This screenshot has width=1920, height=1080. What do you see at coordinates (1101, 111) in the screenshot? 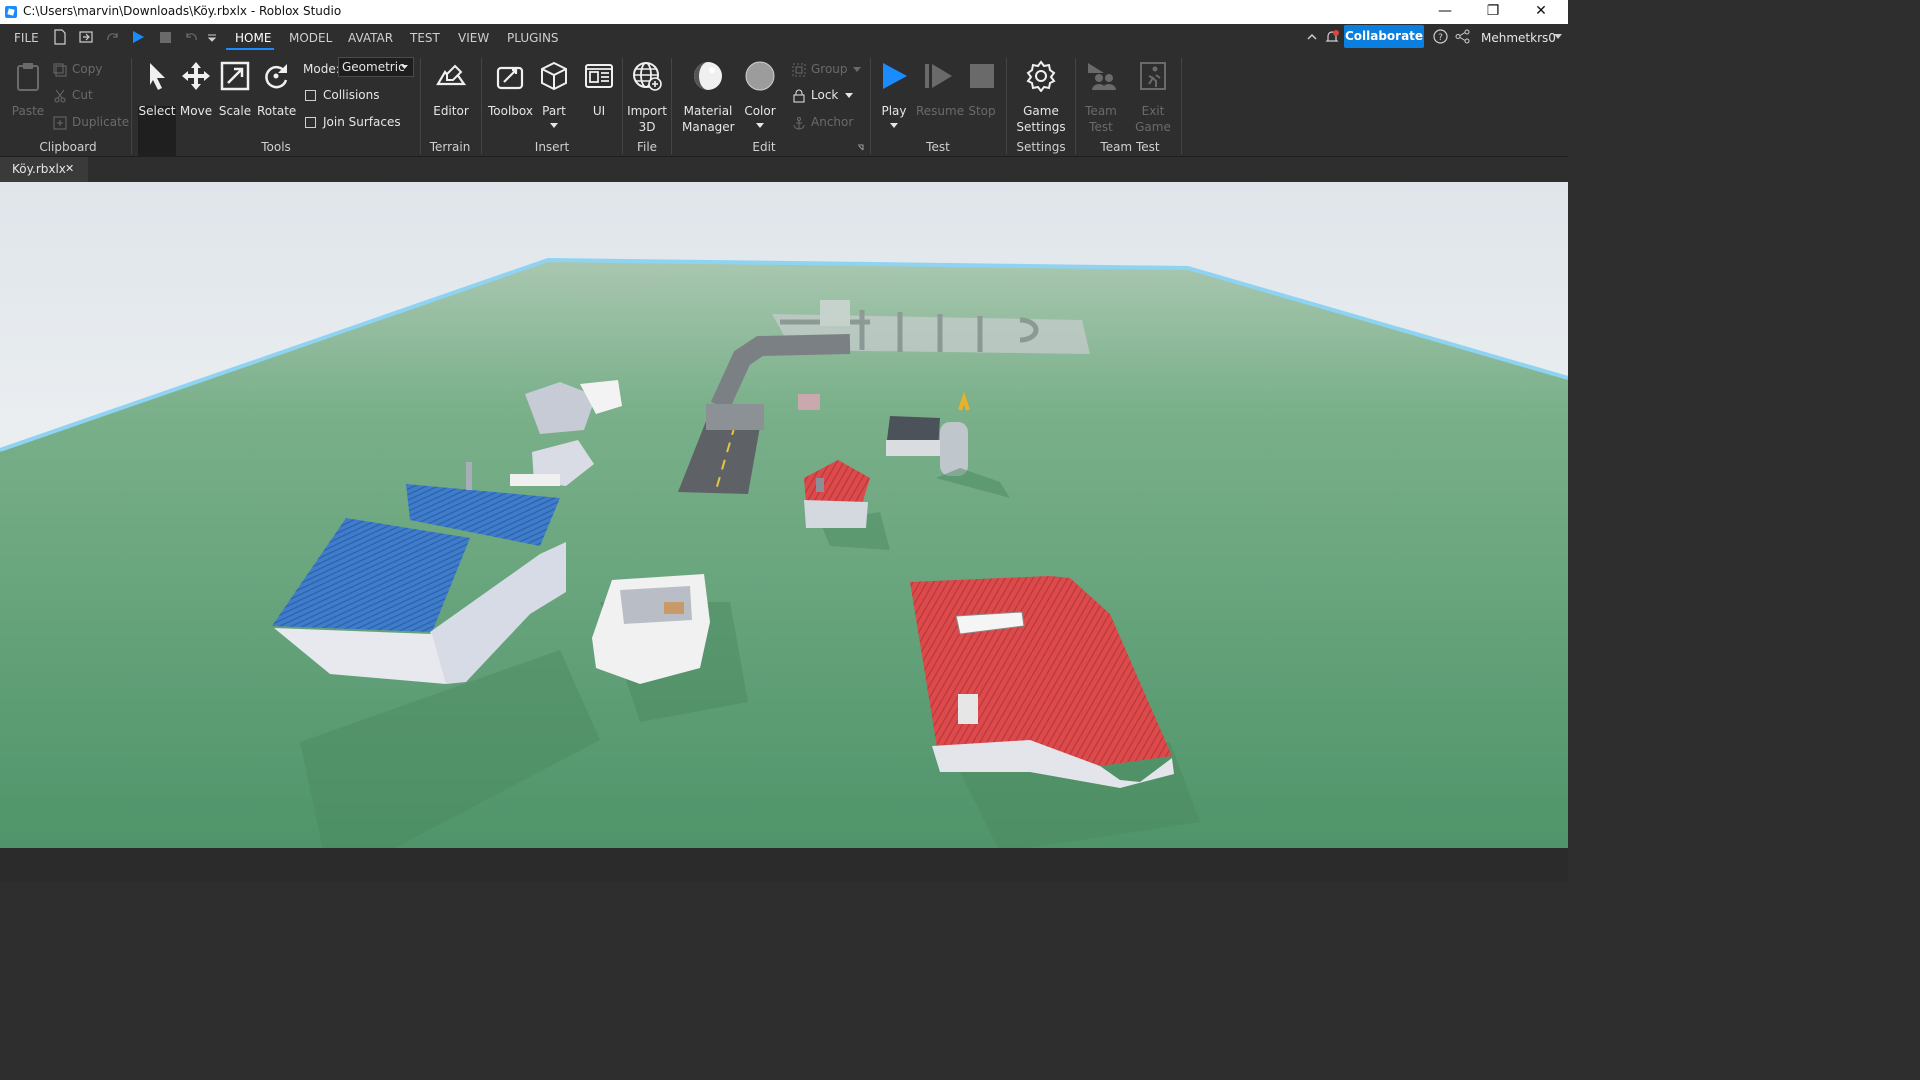
I see `team-test-label-1: Team` at bounding box center [1101, 111].